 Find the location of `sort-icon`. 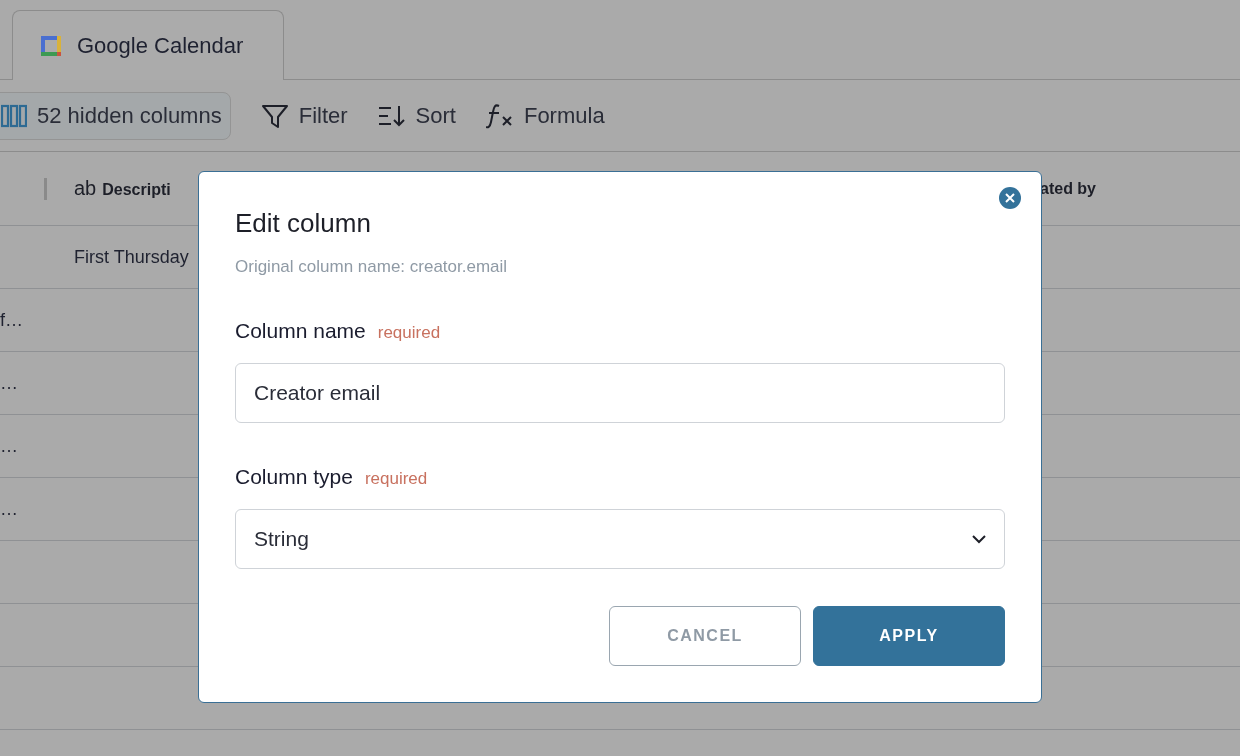

sort-icon is located at coordinates (391, 115).